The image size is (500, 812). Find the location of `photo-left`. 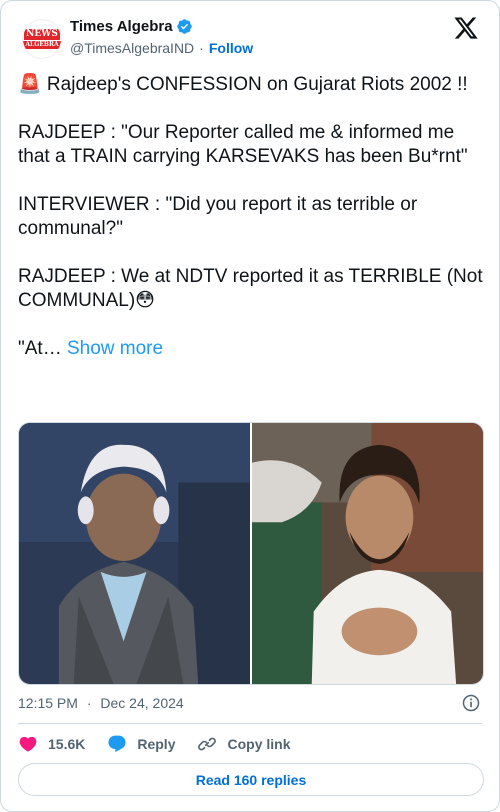

photo-left is located at coordinates (134, 553).